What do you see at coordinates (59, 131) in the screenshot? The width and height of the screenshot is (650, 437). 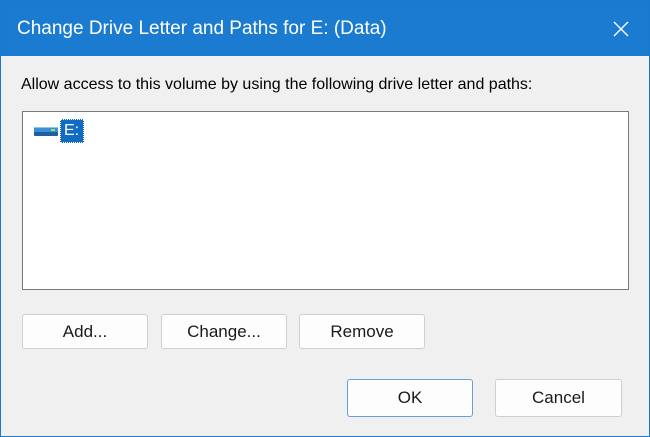 I see `list-item: E:` at bounding box center [59, 131].